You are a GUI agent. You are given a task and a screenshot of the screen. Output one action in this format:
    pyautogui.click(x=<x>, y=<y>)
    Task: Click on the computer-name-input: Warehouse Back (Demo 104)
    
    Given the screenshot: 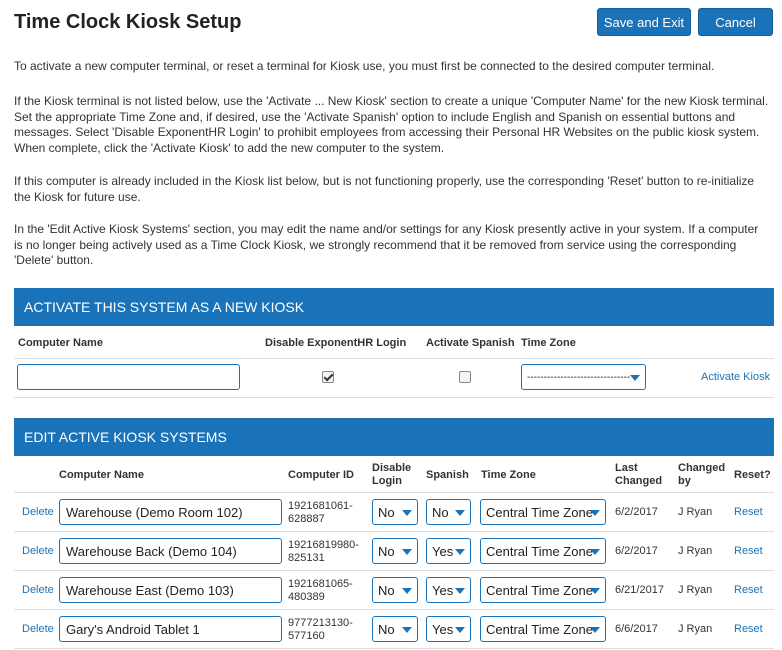 What is the action you would take?
    pyautogui.click(x=170, y=551)
    